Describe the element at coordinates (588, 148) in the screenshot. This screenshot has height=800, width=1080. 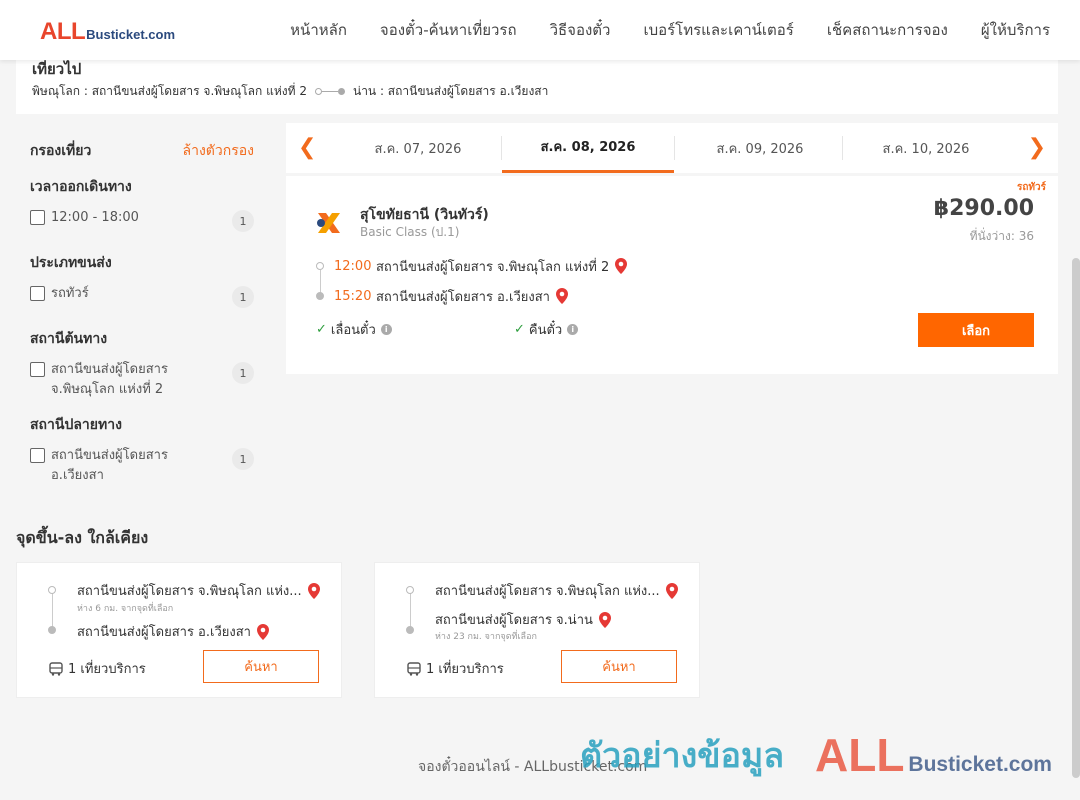
I see `date-tab-active: ส.ค. 08, 2026` at that location.